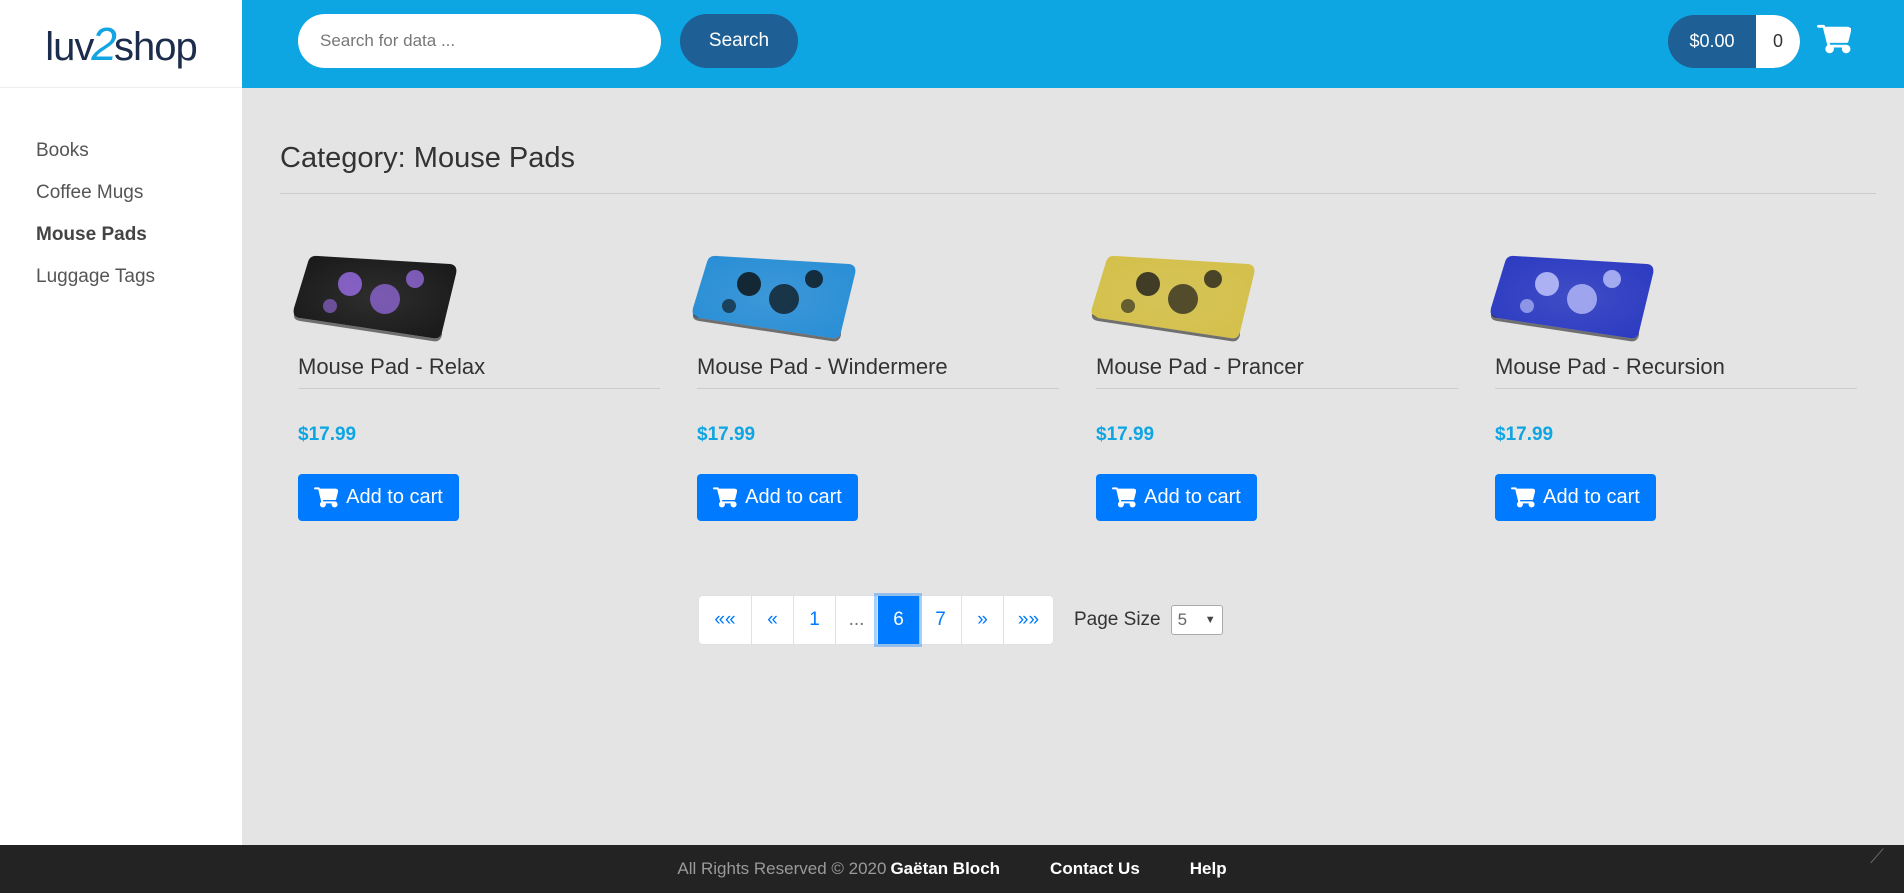 The width and height of the screenshot is (1904, 893). I want to click on sidebar-item-mouse-pads: Mouse Pads, so click(139, 245).